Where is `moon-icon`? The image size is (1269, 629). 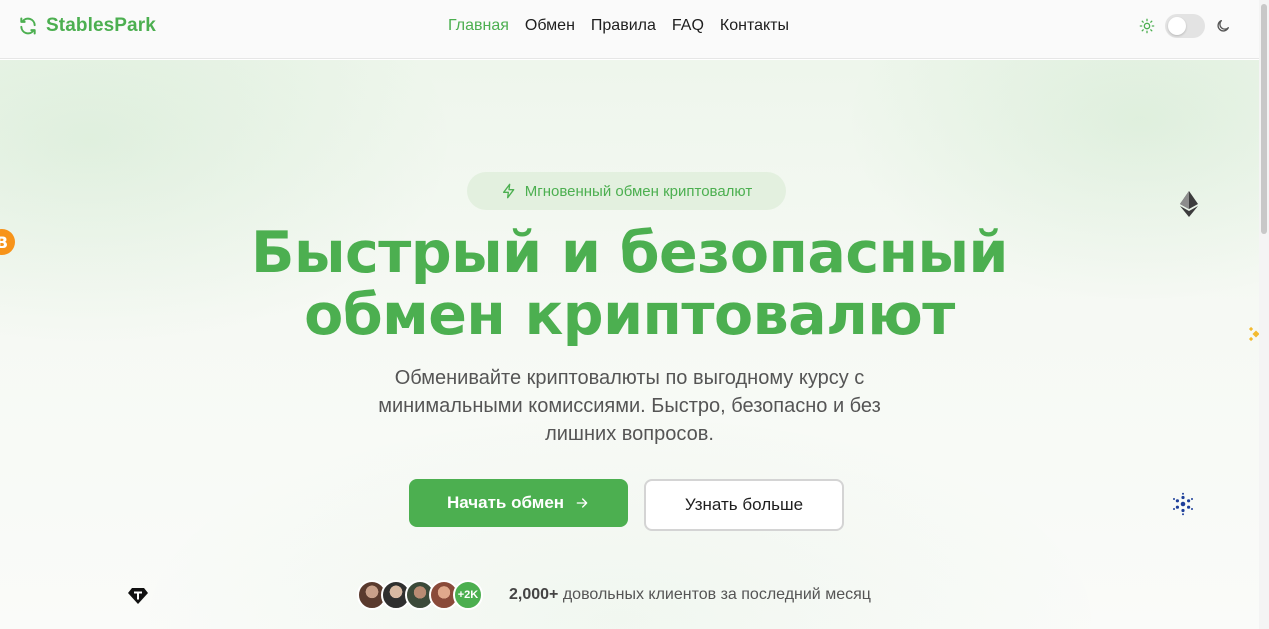 moon-icon is located at coordinates (1223, 26).